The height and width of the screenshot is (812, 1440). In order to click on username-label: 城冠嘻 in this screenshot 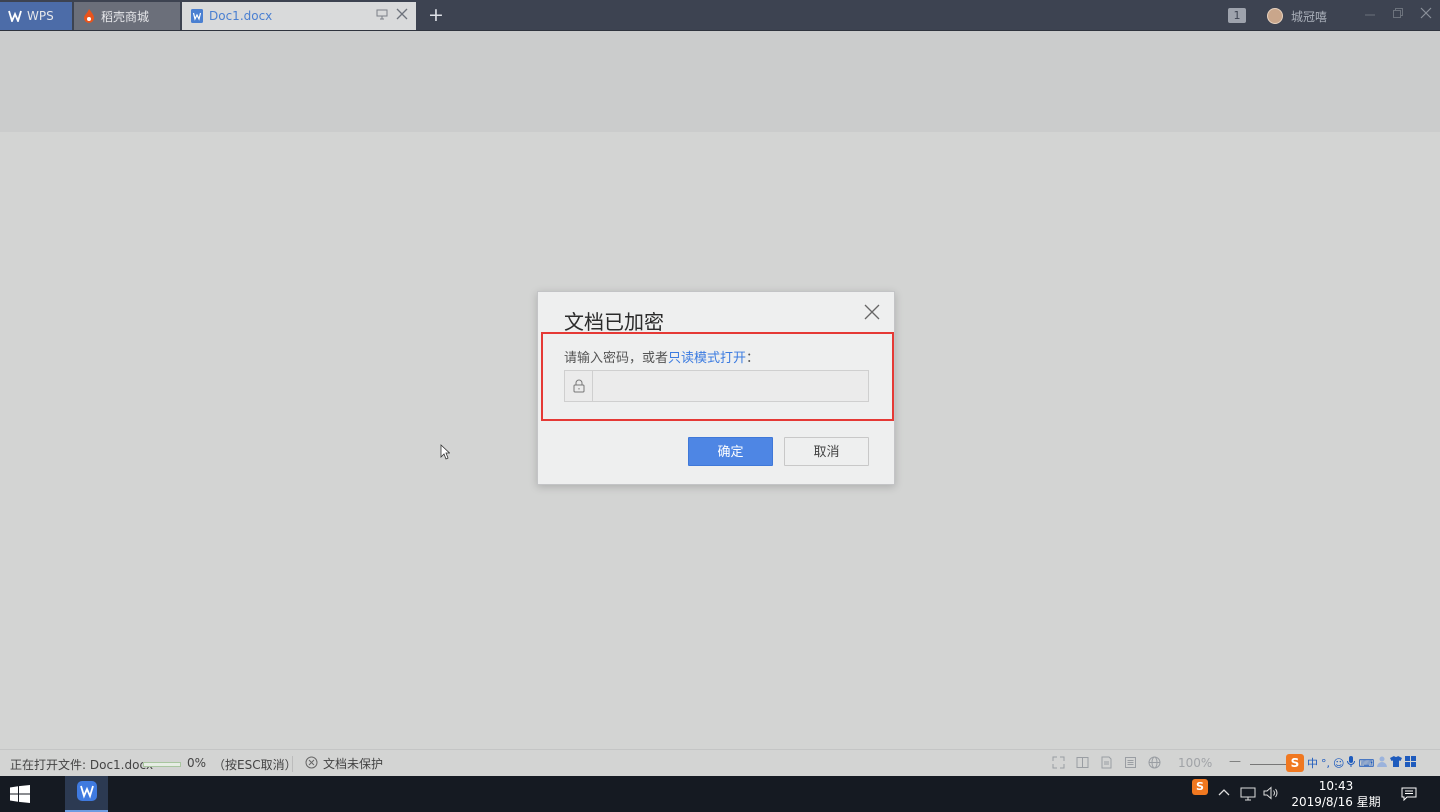, I will do `click(1309, 16)`.